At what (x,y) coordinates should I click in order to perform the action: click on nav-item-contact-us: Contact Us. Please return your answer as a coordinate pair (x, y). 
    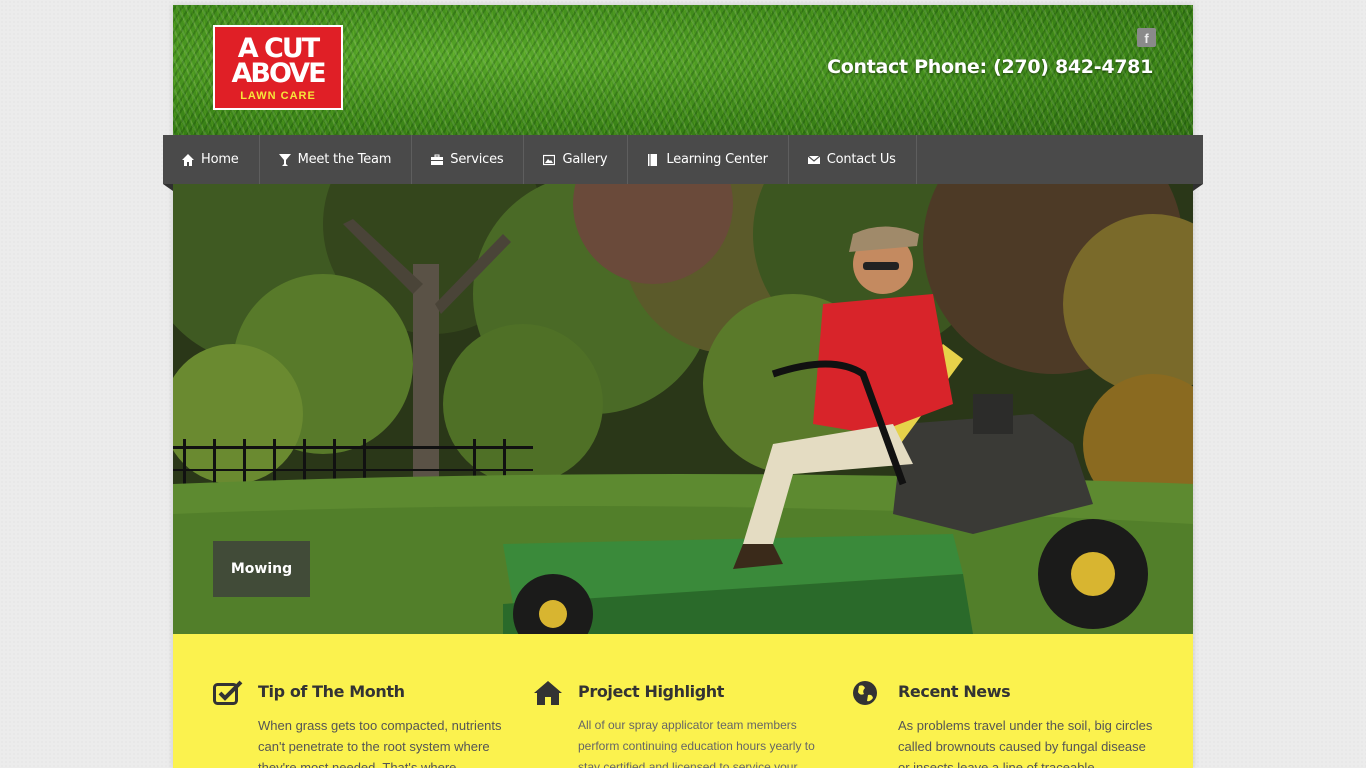
    Looking at the image, I should click on (853, 159).